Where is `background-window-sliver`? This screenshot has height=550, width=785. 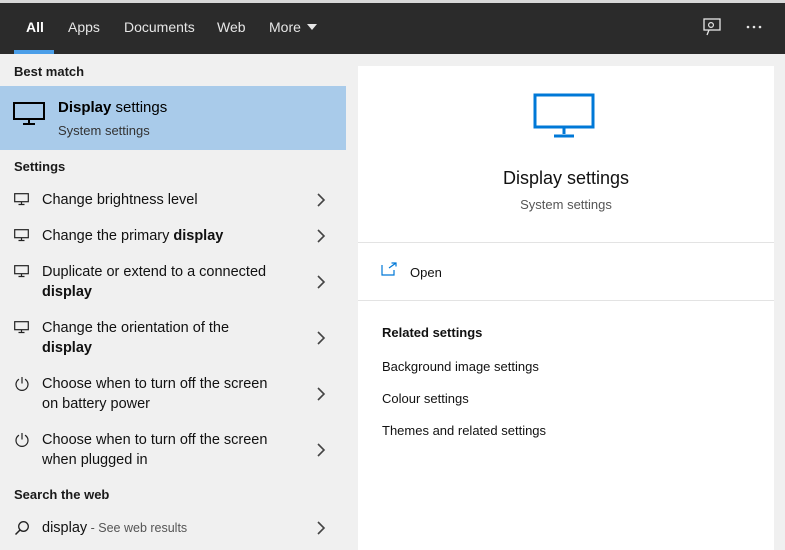 background-window-sliver is located at coordinates (392, 1).